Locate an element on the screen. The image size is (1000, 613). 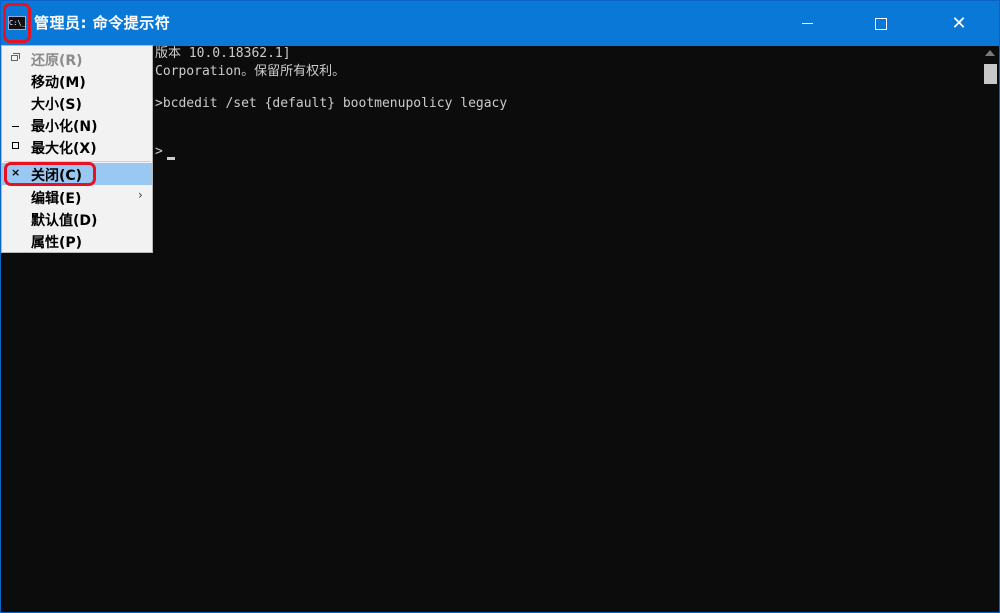
menu-item-maximize: 最大化(X) is located at coordinates (77, 147).